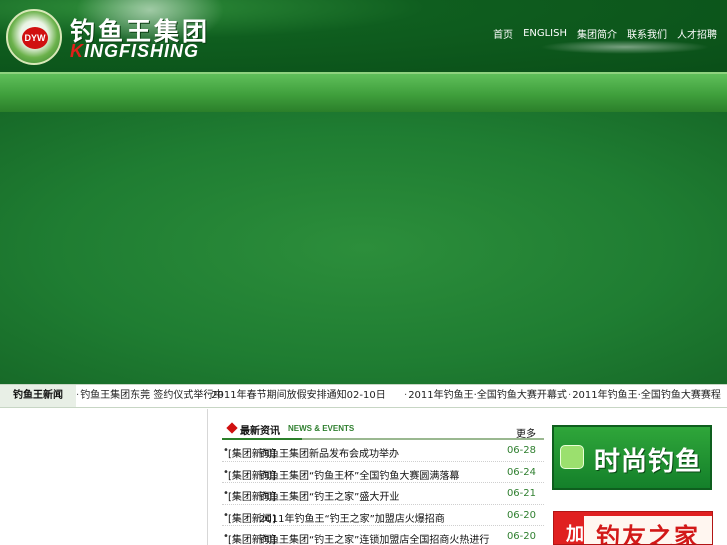 The width and height of the screenshot is (727, 545). I want to click on promo2-join-char: 加, so click(575, 534).